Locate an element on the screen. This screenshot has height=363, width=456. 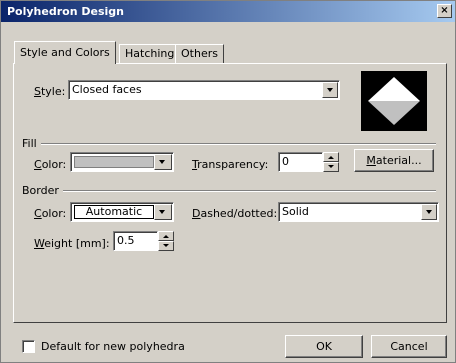
ok-label: OK is located at coordinates (324, 346).